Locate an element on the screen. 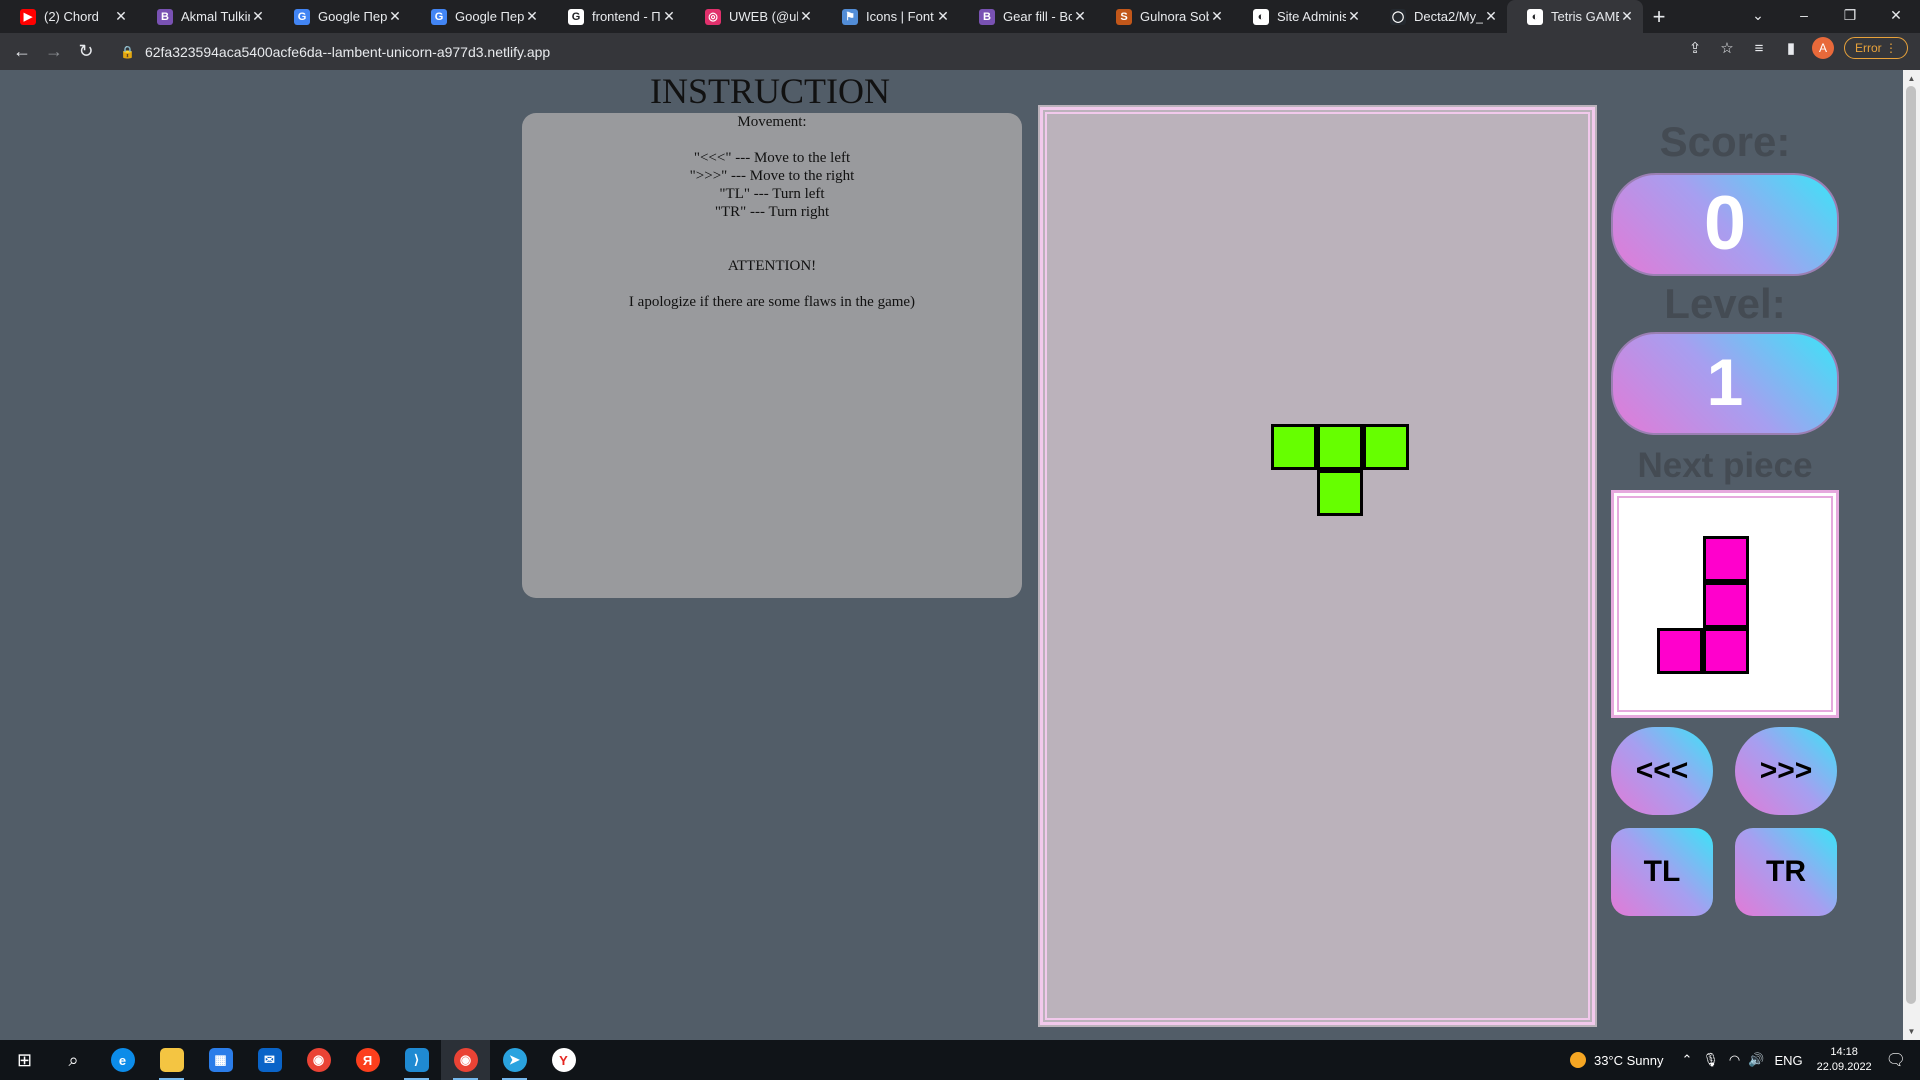  weather-text: 33°C Sunny is located at coordinates (1629, 1060).